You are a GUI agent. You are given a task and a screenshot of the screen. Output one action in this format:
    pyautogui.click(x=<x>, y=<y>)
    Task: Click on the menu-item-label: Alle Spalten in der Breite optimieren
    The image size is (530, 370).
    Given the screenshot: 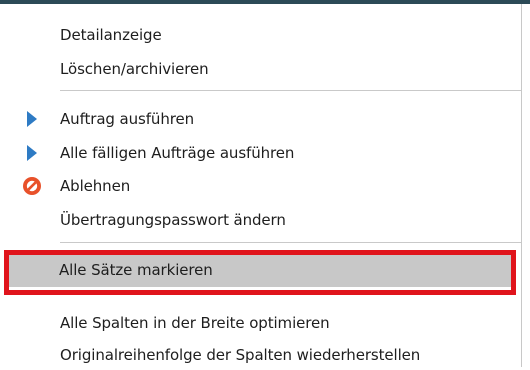 What is the action you would take?
    pyautogui.click(x=195, y=323)
    